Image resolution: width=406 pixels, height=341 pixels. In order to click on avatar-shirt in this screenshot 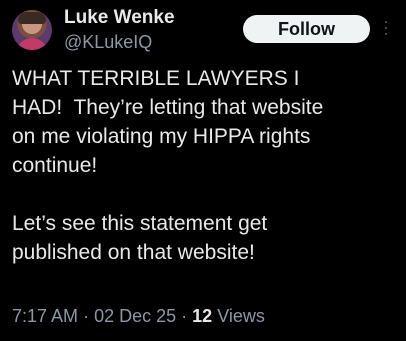, I will do `click(32, 44)`.